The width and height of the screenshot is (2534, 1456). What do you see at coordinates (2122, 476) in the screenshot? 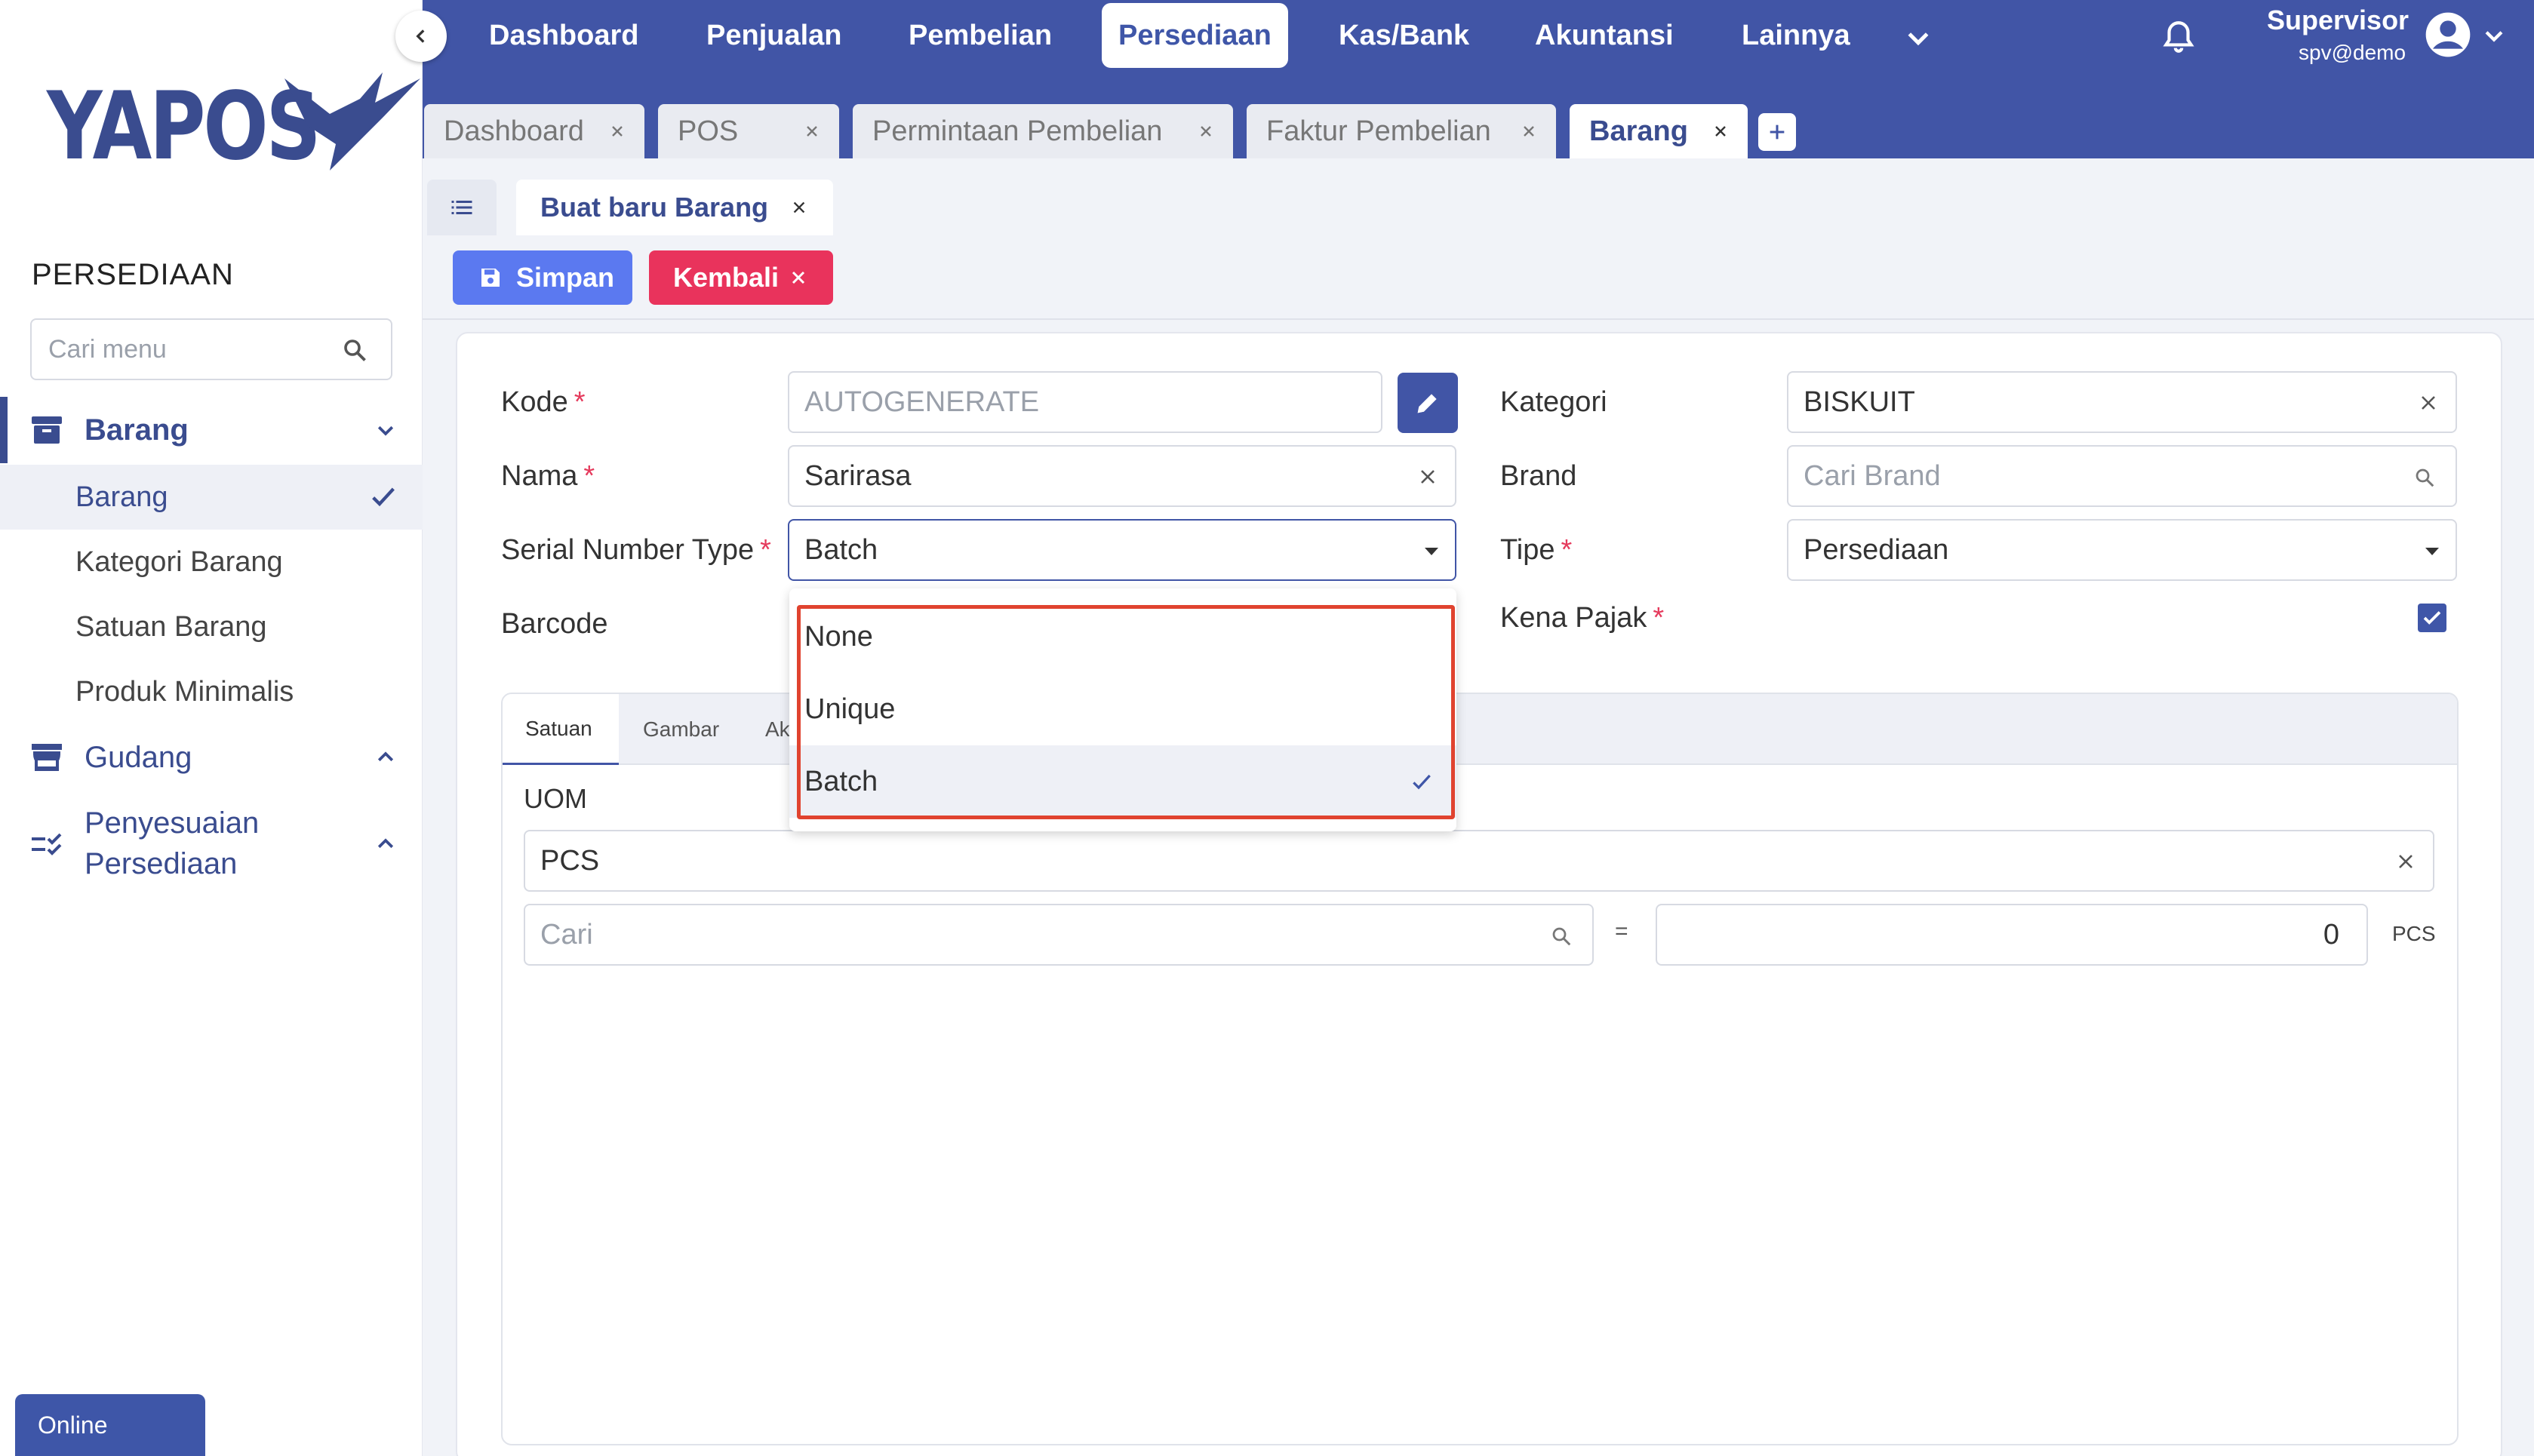
I see `brand-search-input: Cari Brand` at bounding box center [2122, 476].